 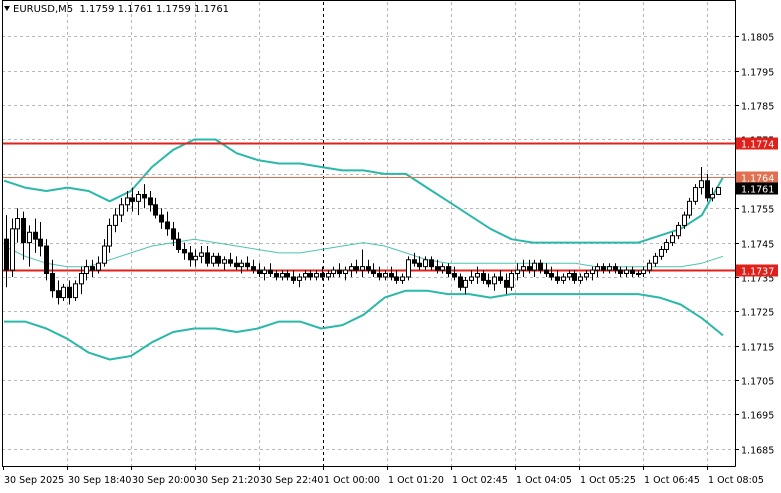 What do you see at coordinates (757, 313) in the screenshot?
I see `y-tick-label: 1.1725` at bounding box center [757, 313].